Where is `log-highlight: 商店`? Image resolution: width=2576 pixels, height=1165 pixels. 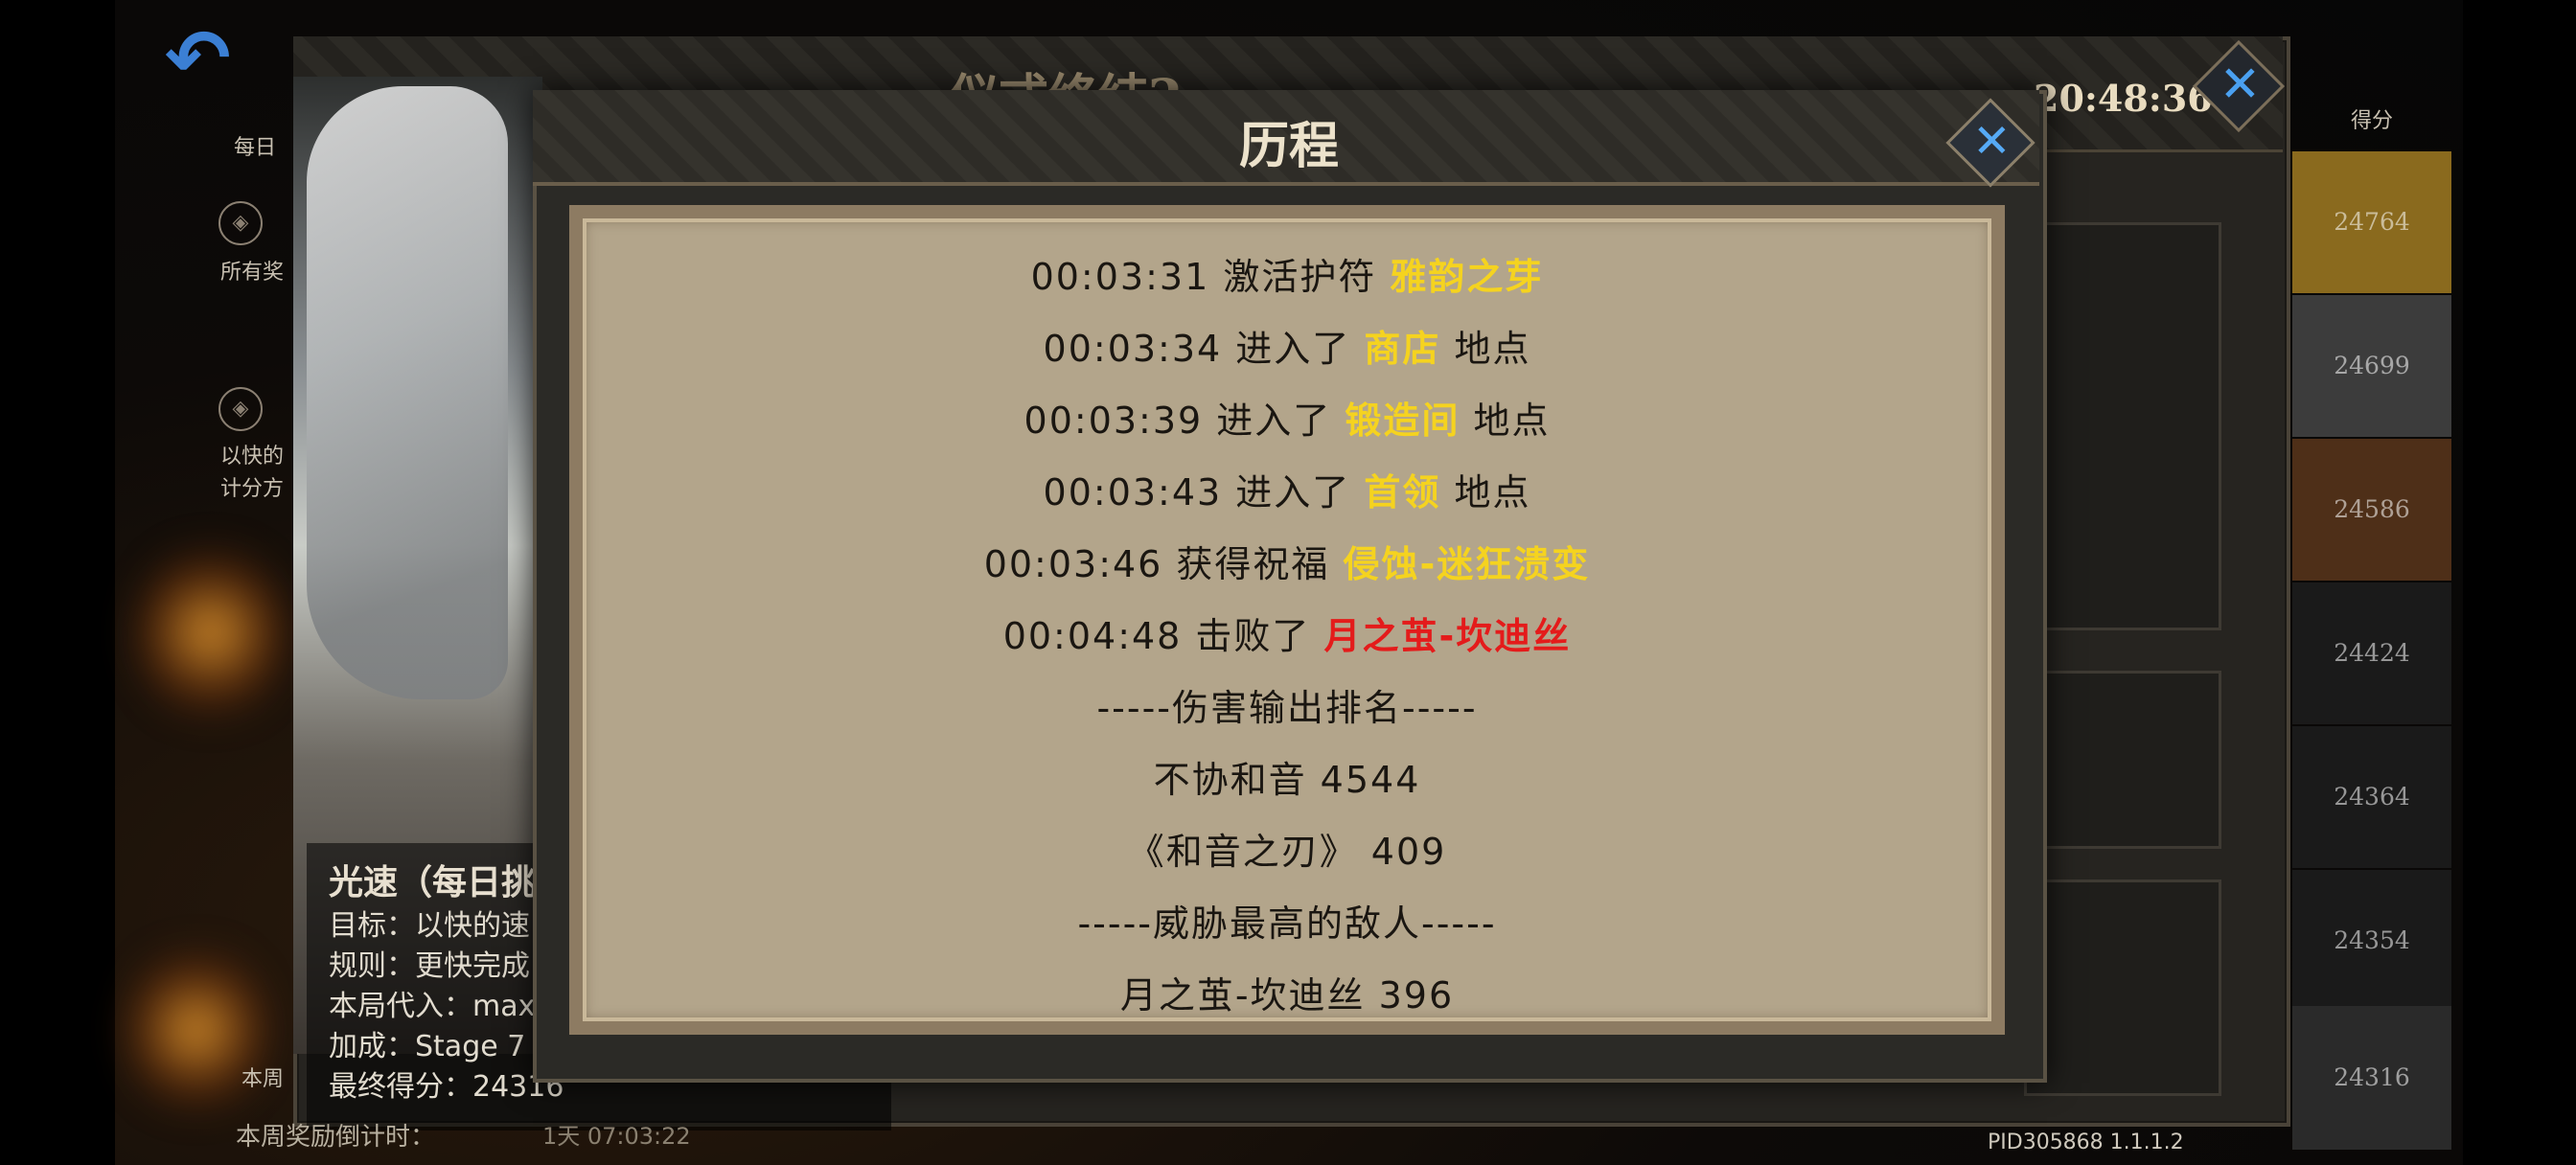
log-highlight: 商店 is located at coordinates (1402, 349).